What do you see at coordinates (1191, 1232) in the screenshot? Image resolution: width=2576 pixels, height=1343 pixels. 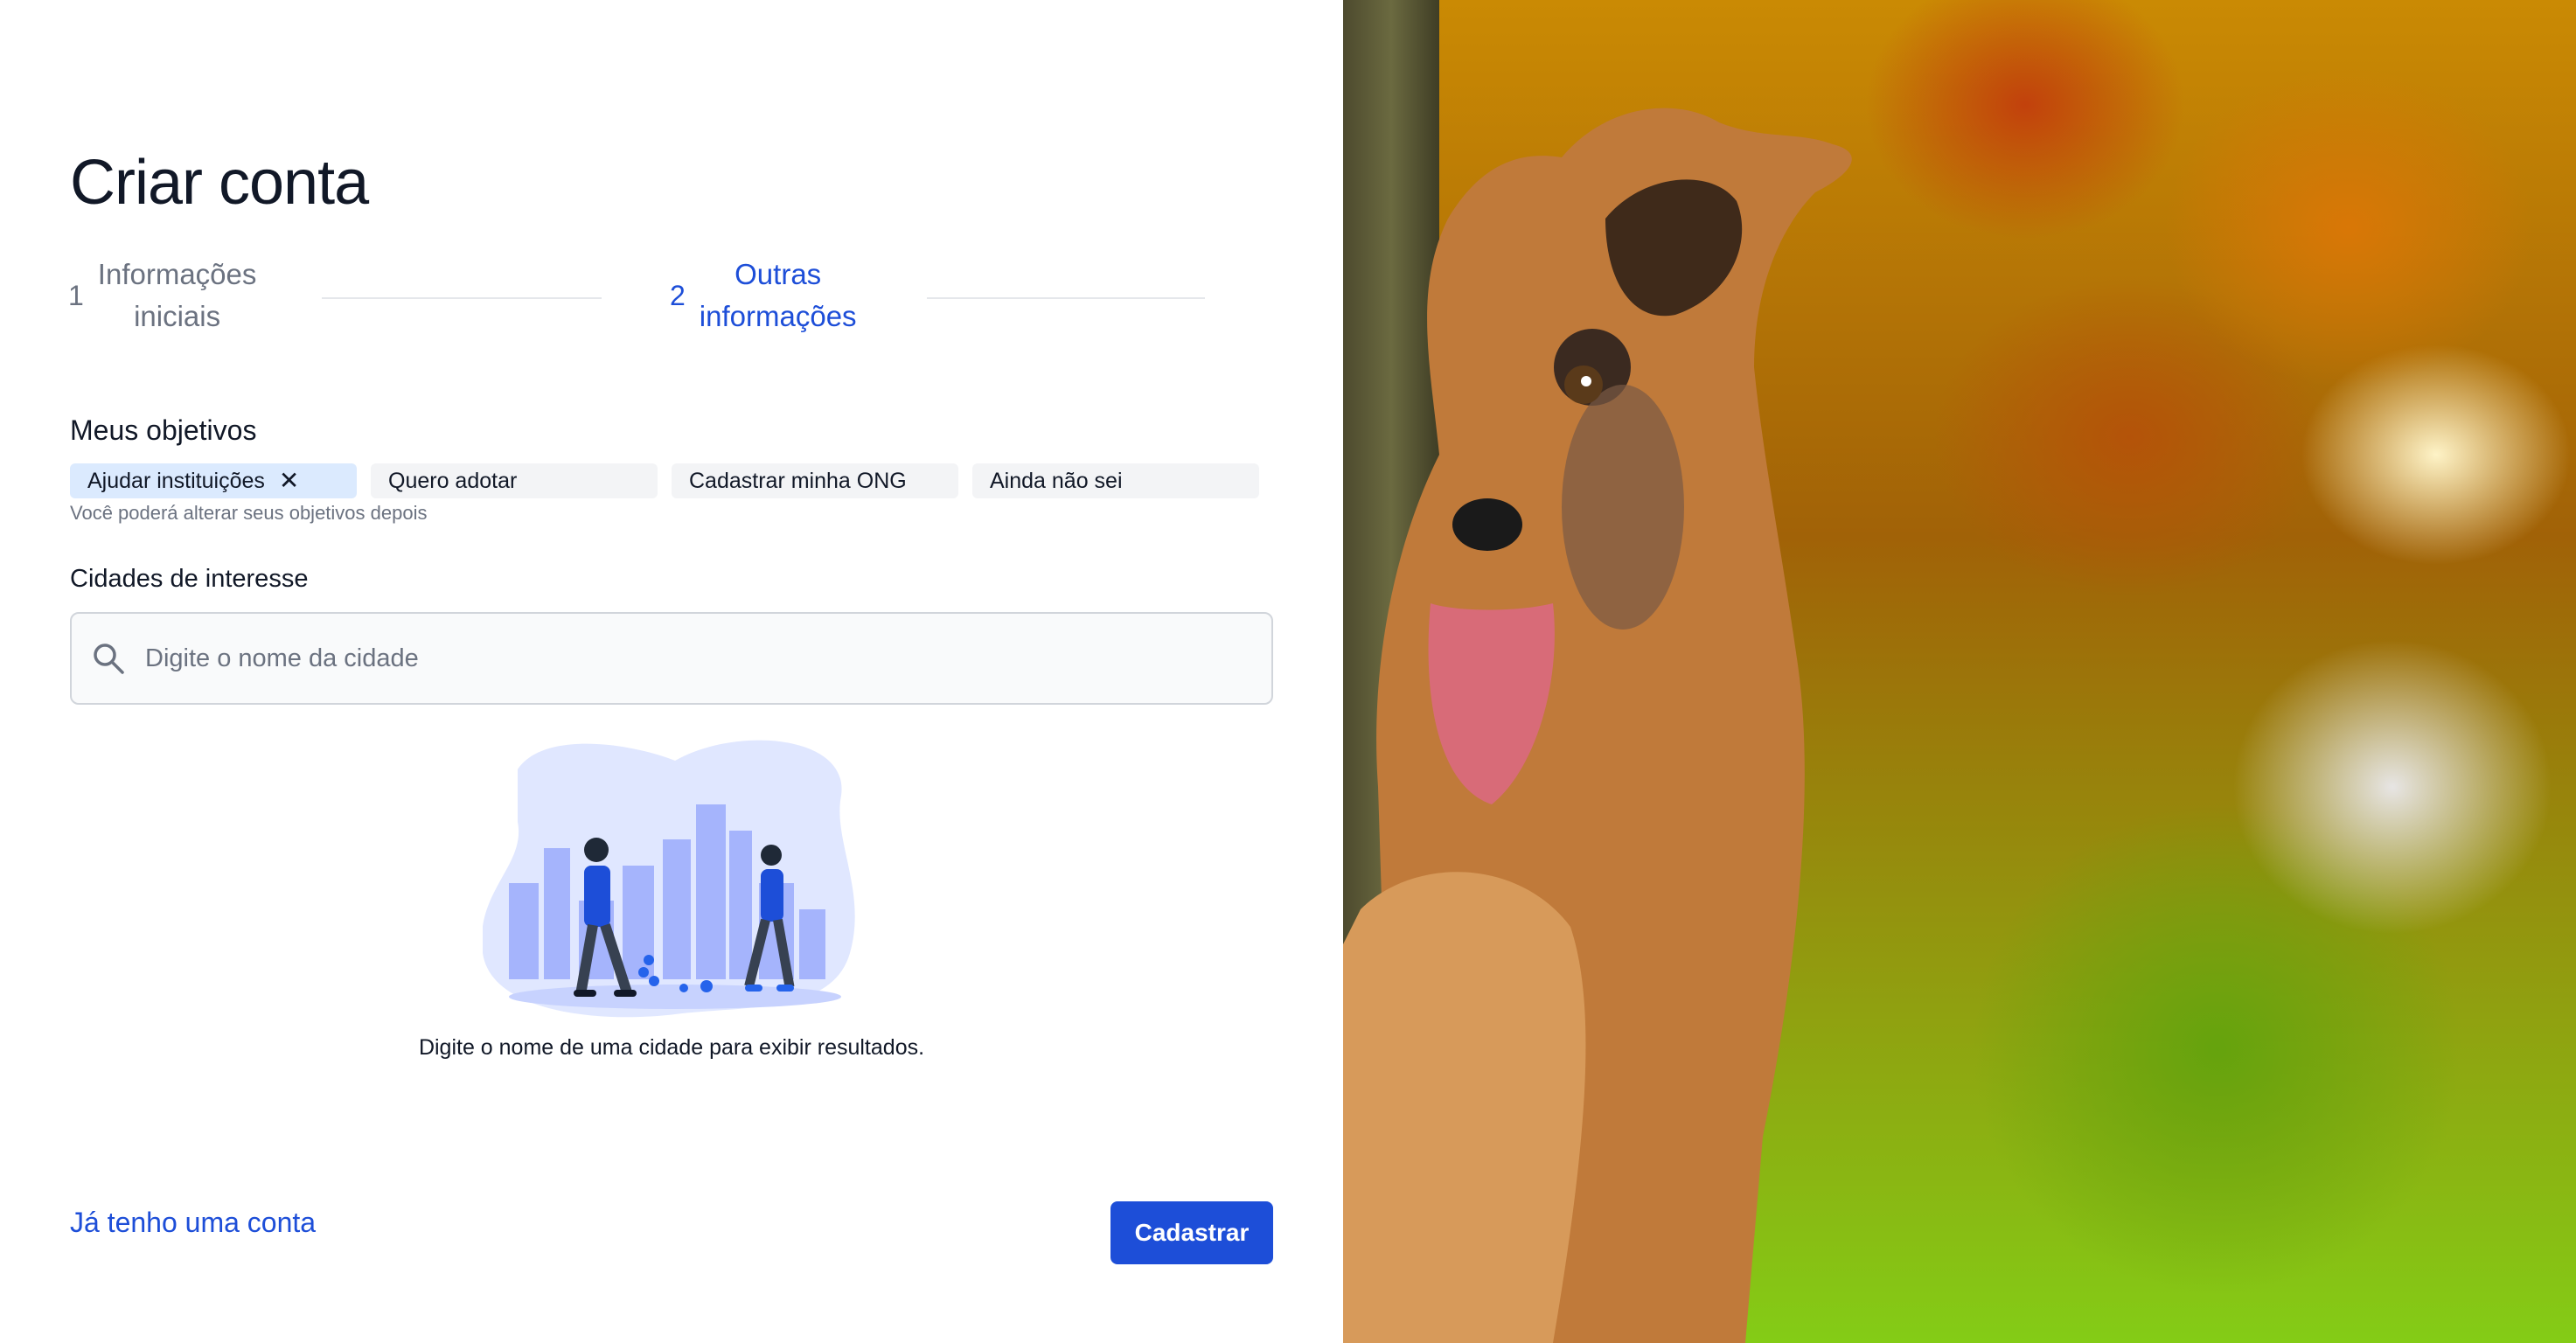 I see `submit-button: Cadastrar` at bounding box center [1191, 1232].